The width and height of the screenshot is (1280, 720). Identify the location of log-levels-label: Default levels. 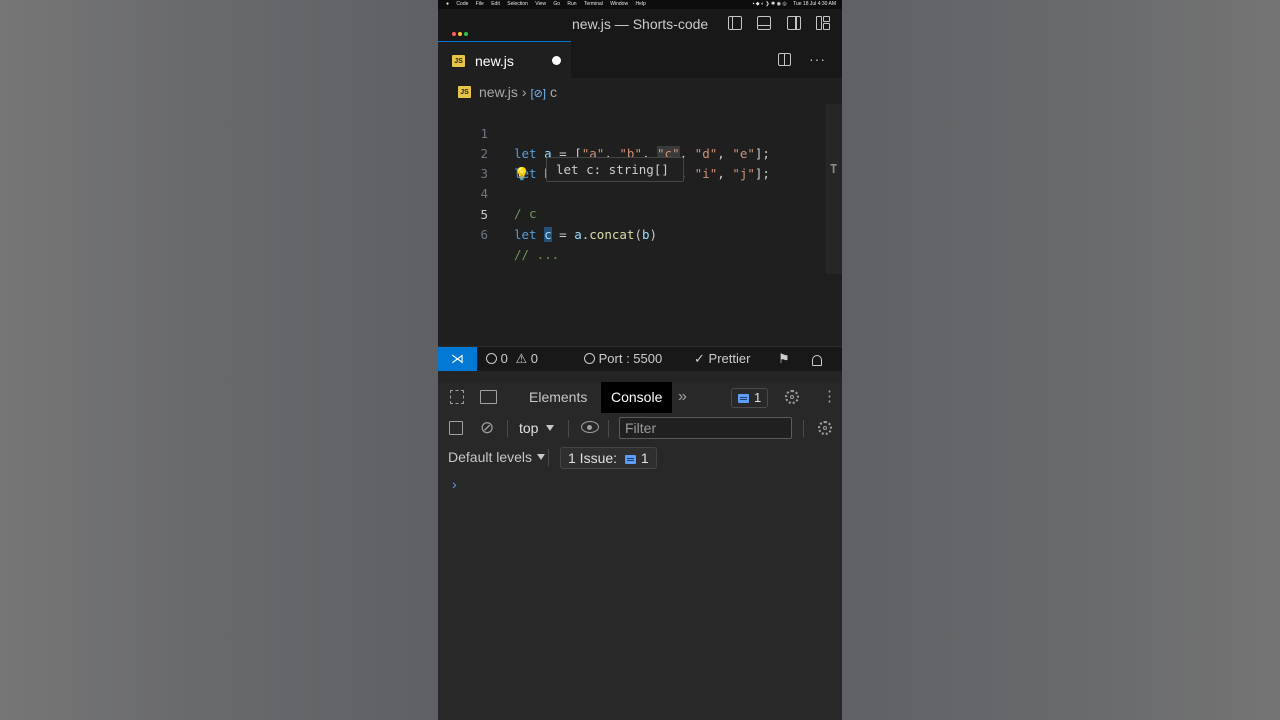
(490, 457).